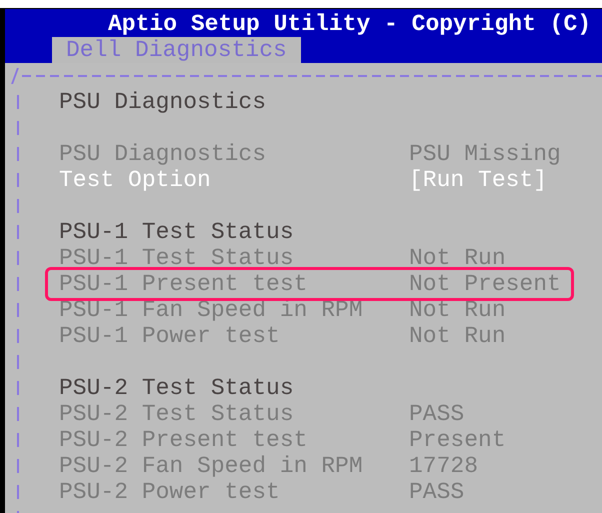 The height and width of the screenshot is (513, 602). What do you see at coordinates (211, 466) in the screenshot?
I see `setting-label: PSU-2 Fan Speed in RPM` at bounding box center [211, 466].